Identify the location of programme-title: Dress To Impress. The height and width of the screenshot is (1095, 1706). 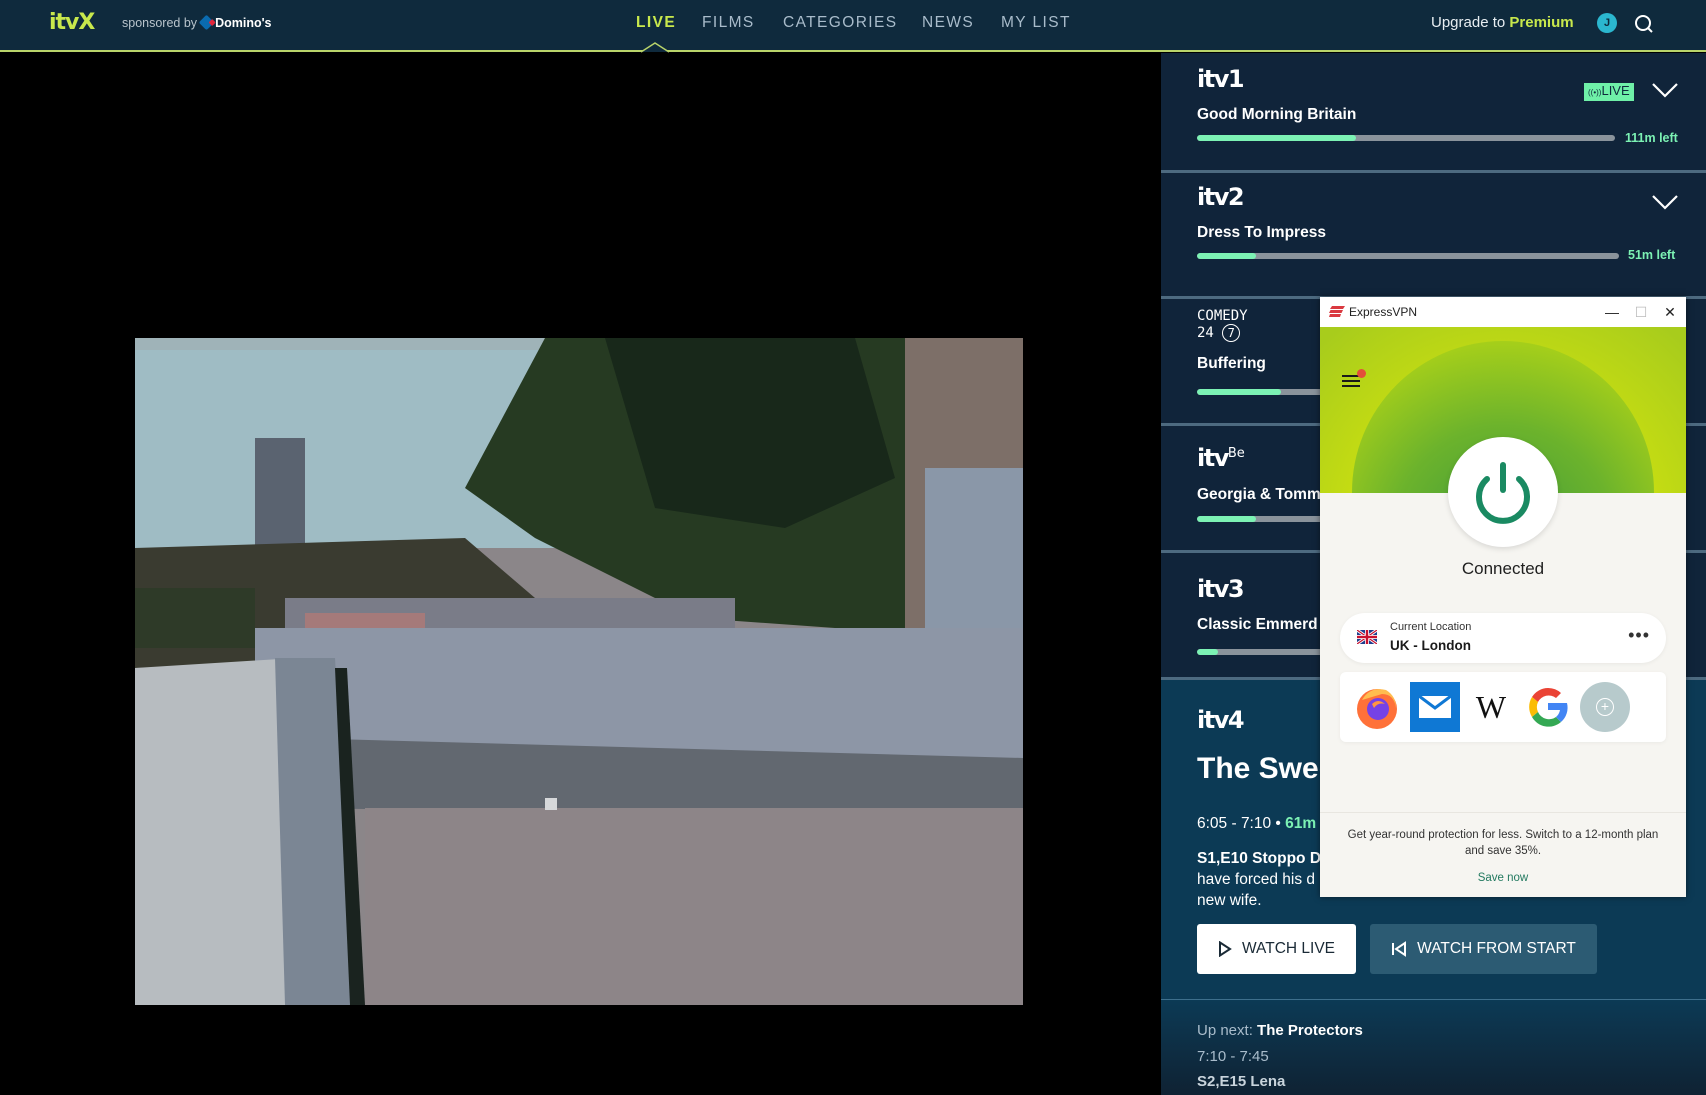
(1261, 232).